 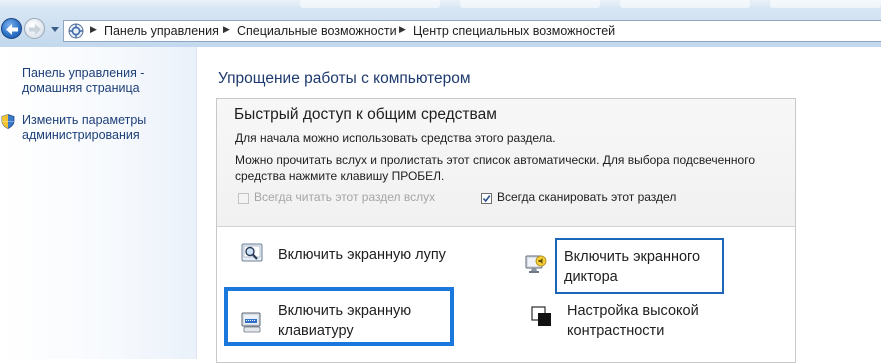 I want to click on panel-divider, so click(x=506, y=226).